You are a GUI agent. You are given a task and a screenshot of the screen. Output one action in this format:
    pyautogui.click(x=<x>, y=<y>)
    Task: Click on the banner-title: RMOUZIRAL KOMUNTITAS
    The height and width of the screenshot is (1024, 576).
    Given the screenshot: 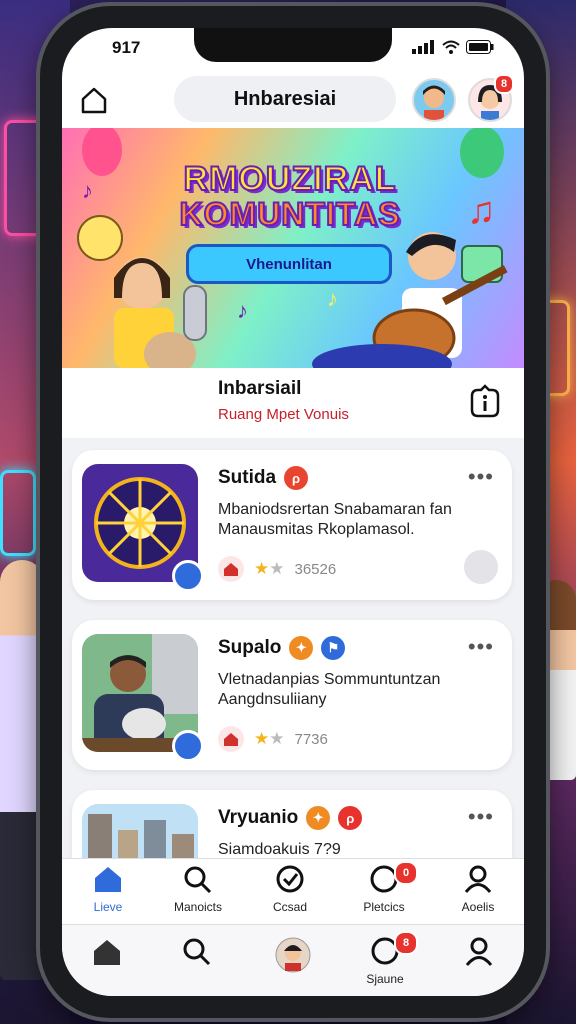 What is the action you would take?
    pyautogui.click(x=290, y=196)
    